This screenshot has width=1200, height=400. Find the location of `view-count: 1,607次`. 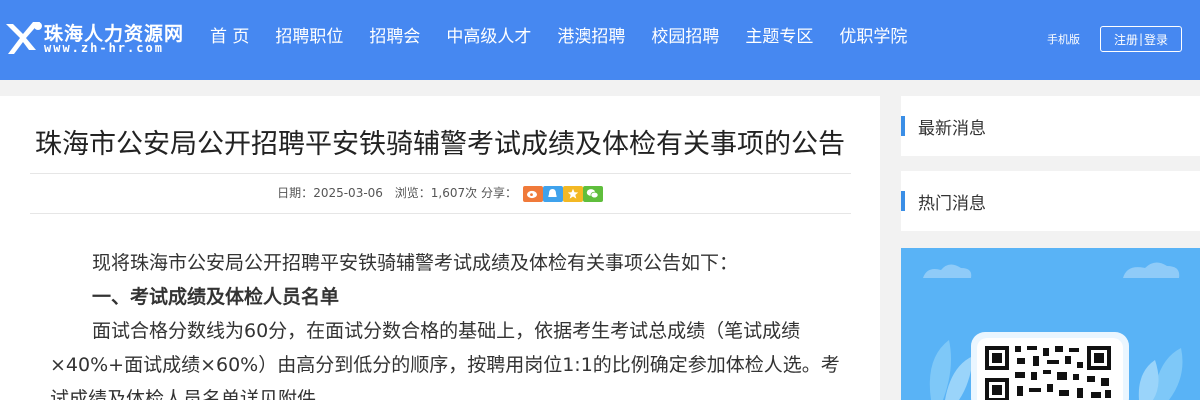

view-count: 1,607次 is located at coordinates (454, 193).